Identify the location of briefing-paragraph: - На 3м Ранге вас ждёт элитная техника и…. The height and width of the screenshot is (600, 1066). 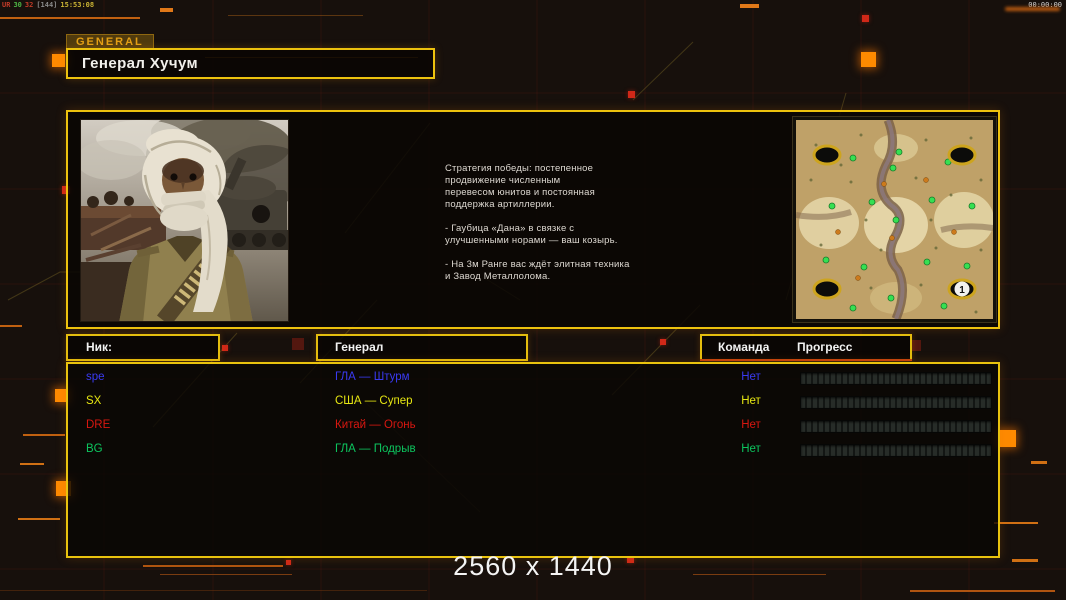
(537, 270).